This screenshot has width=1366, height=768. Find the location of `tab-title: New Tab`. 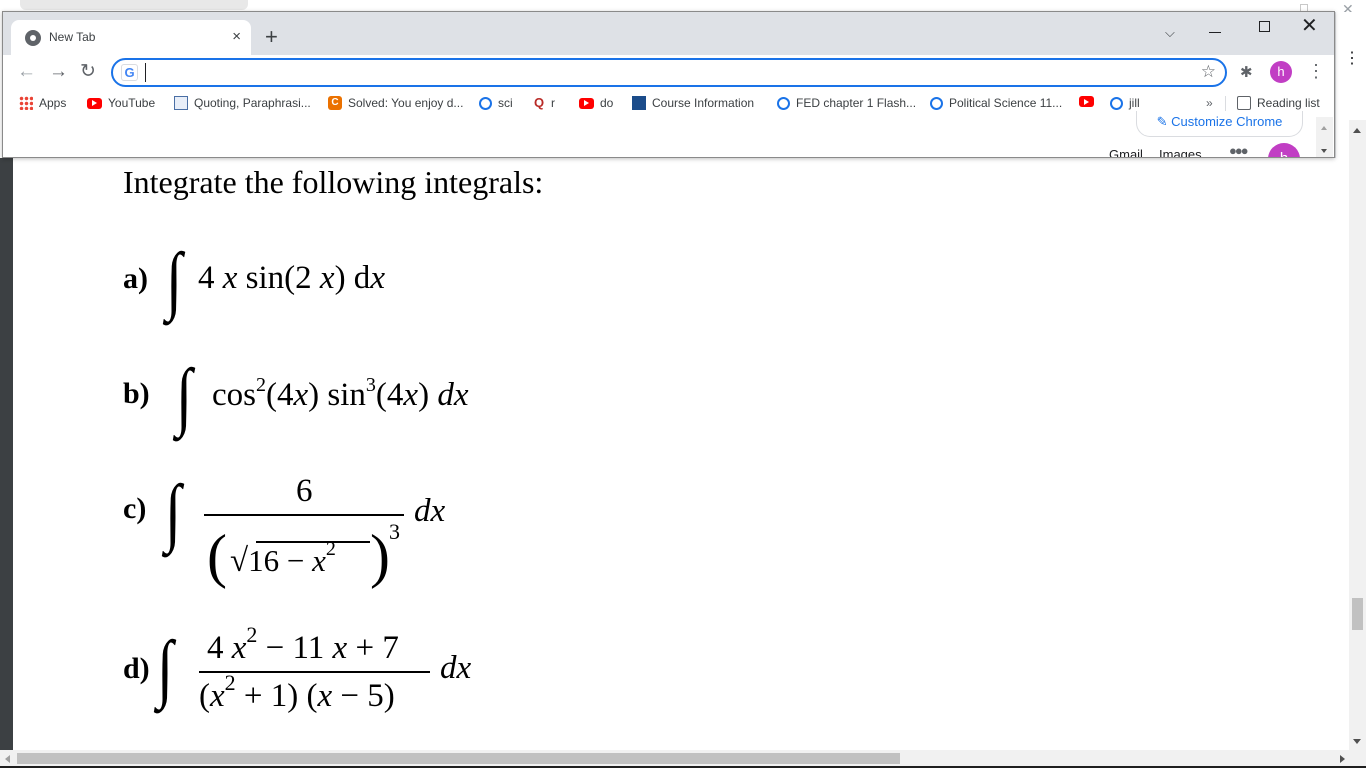

tab-title: New Tab is located at coordinates (72, 37).